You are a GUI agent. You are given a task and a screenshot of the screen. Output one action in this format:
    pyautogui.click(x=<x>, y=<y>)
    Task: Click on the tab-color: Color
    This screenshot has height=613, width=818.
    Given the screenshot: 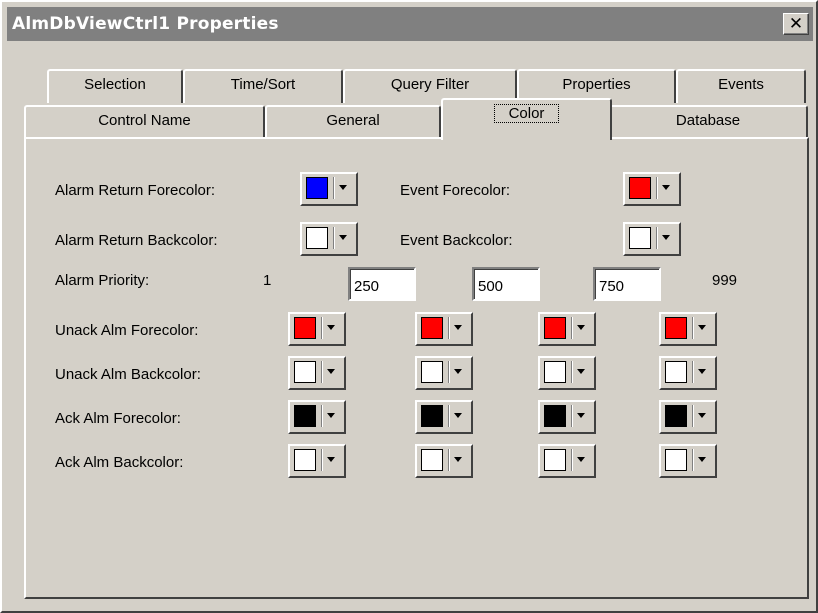 What is the action you would take?
    pyautogui.click(x=526, y=119)
    